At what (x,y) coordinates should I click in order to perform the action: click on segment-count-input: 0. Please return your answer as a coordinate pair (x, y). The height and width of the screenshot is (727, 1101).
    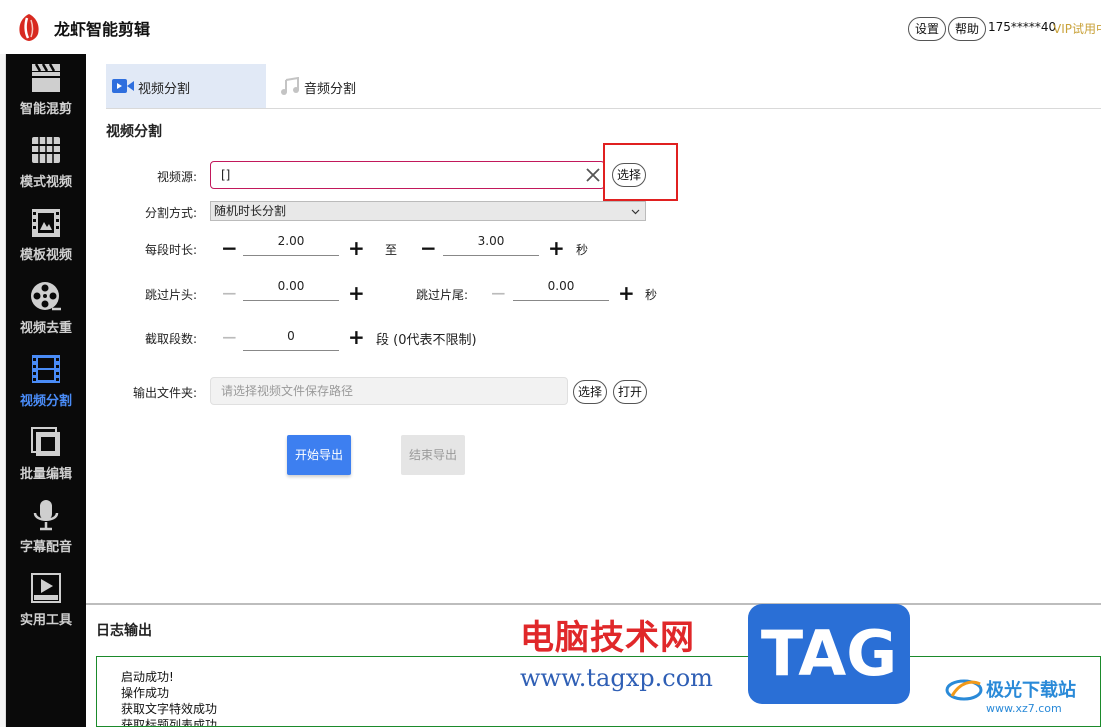
    Looking at the image, I should click on (291, 340).